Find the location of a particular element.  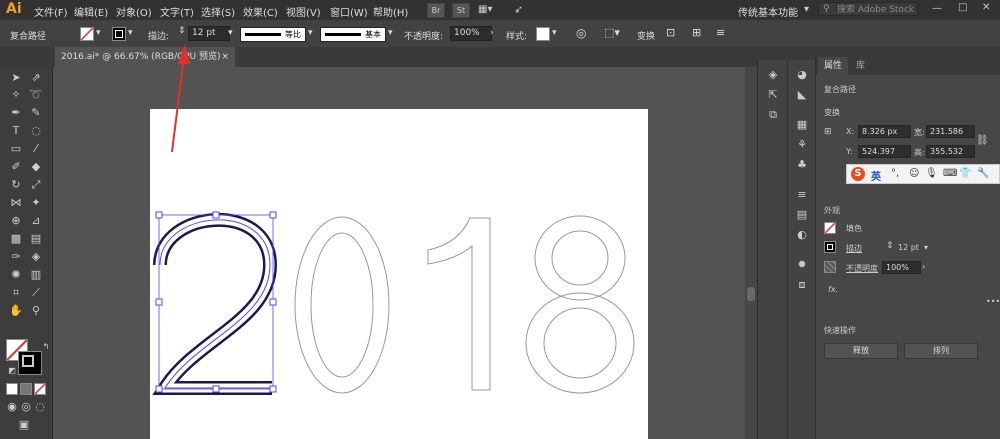

y-label: Y: is located at coordinates (849, 151).